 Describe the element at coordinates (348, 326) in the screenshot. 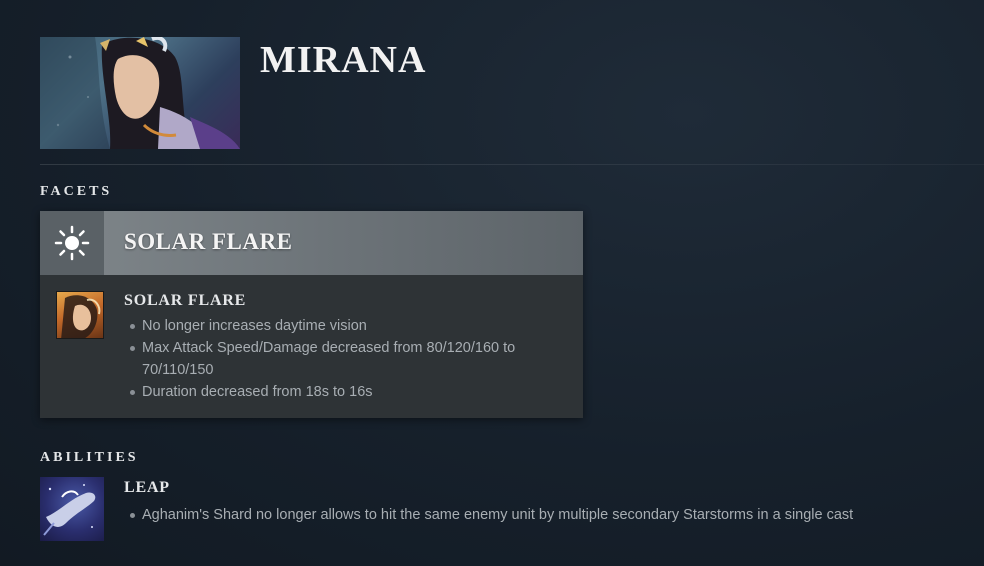

I see `list-item: No longer increases daytime vision` at that location.